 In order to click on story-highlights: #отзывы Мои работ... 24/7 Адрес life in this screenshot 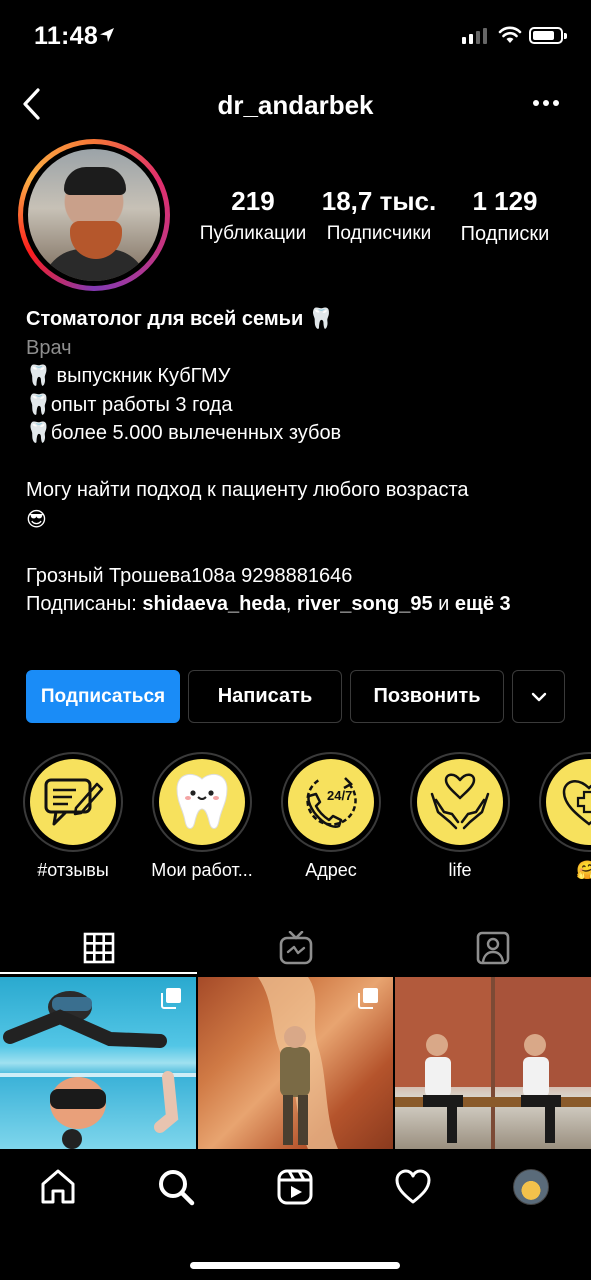, I will do `click(295, 819)`.